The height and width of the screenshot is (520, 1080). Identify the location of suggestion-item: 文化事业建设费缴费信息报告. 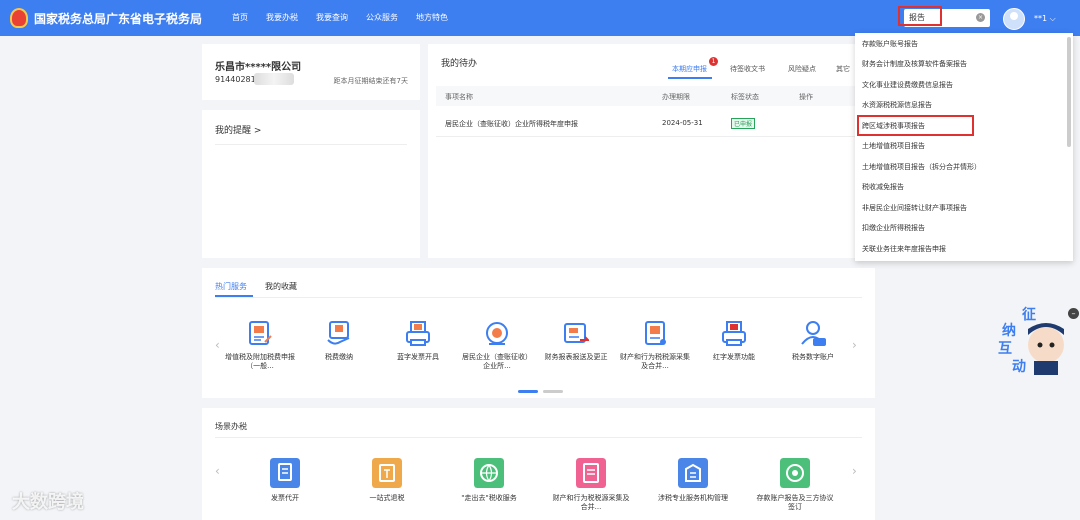
(907, 85).